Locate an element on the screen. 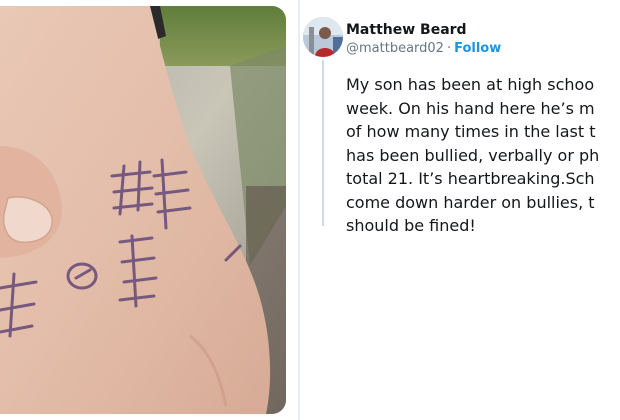  author-name: Matthew Beard is located at coordinates (406, 30).